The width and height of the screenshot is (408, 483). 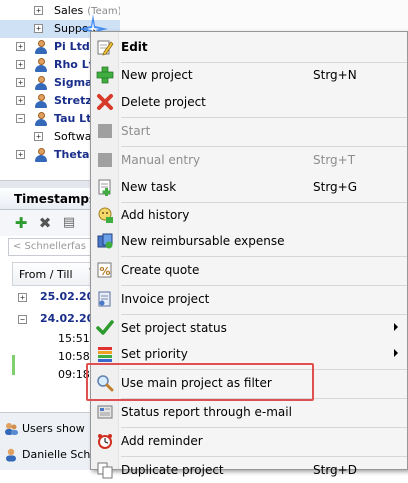 I want to click on menu-label: Manual entry, so click(x=161, y=160).